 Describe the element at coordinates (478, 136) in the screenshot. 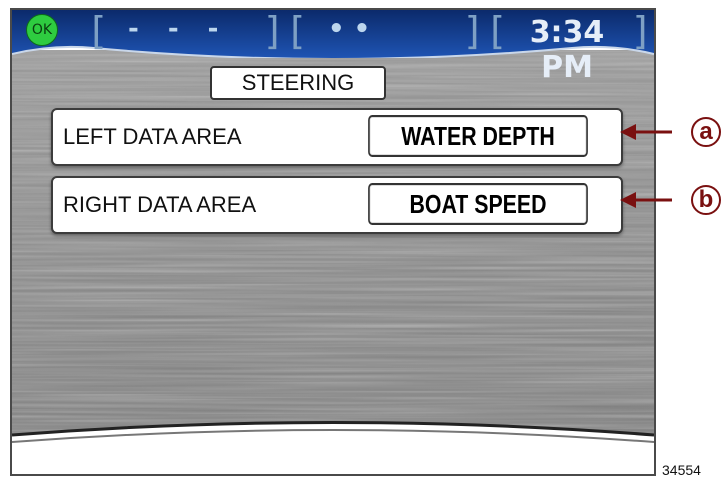

I see `left-data-area-value: WATER DEPTH` at that location.